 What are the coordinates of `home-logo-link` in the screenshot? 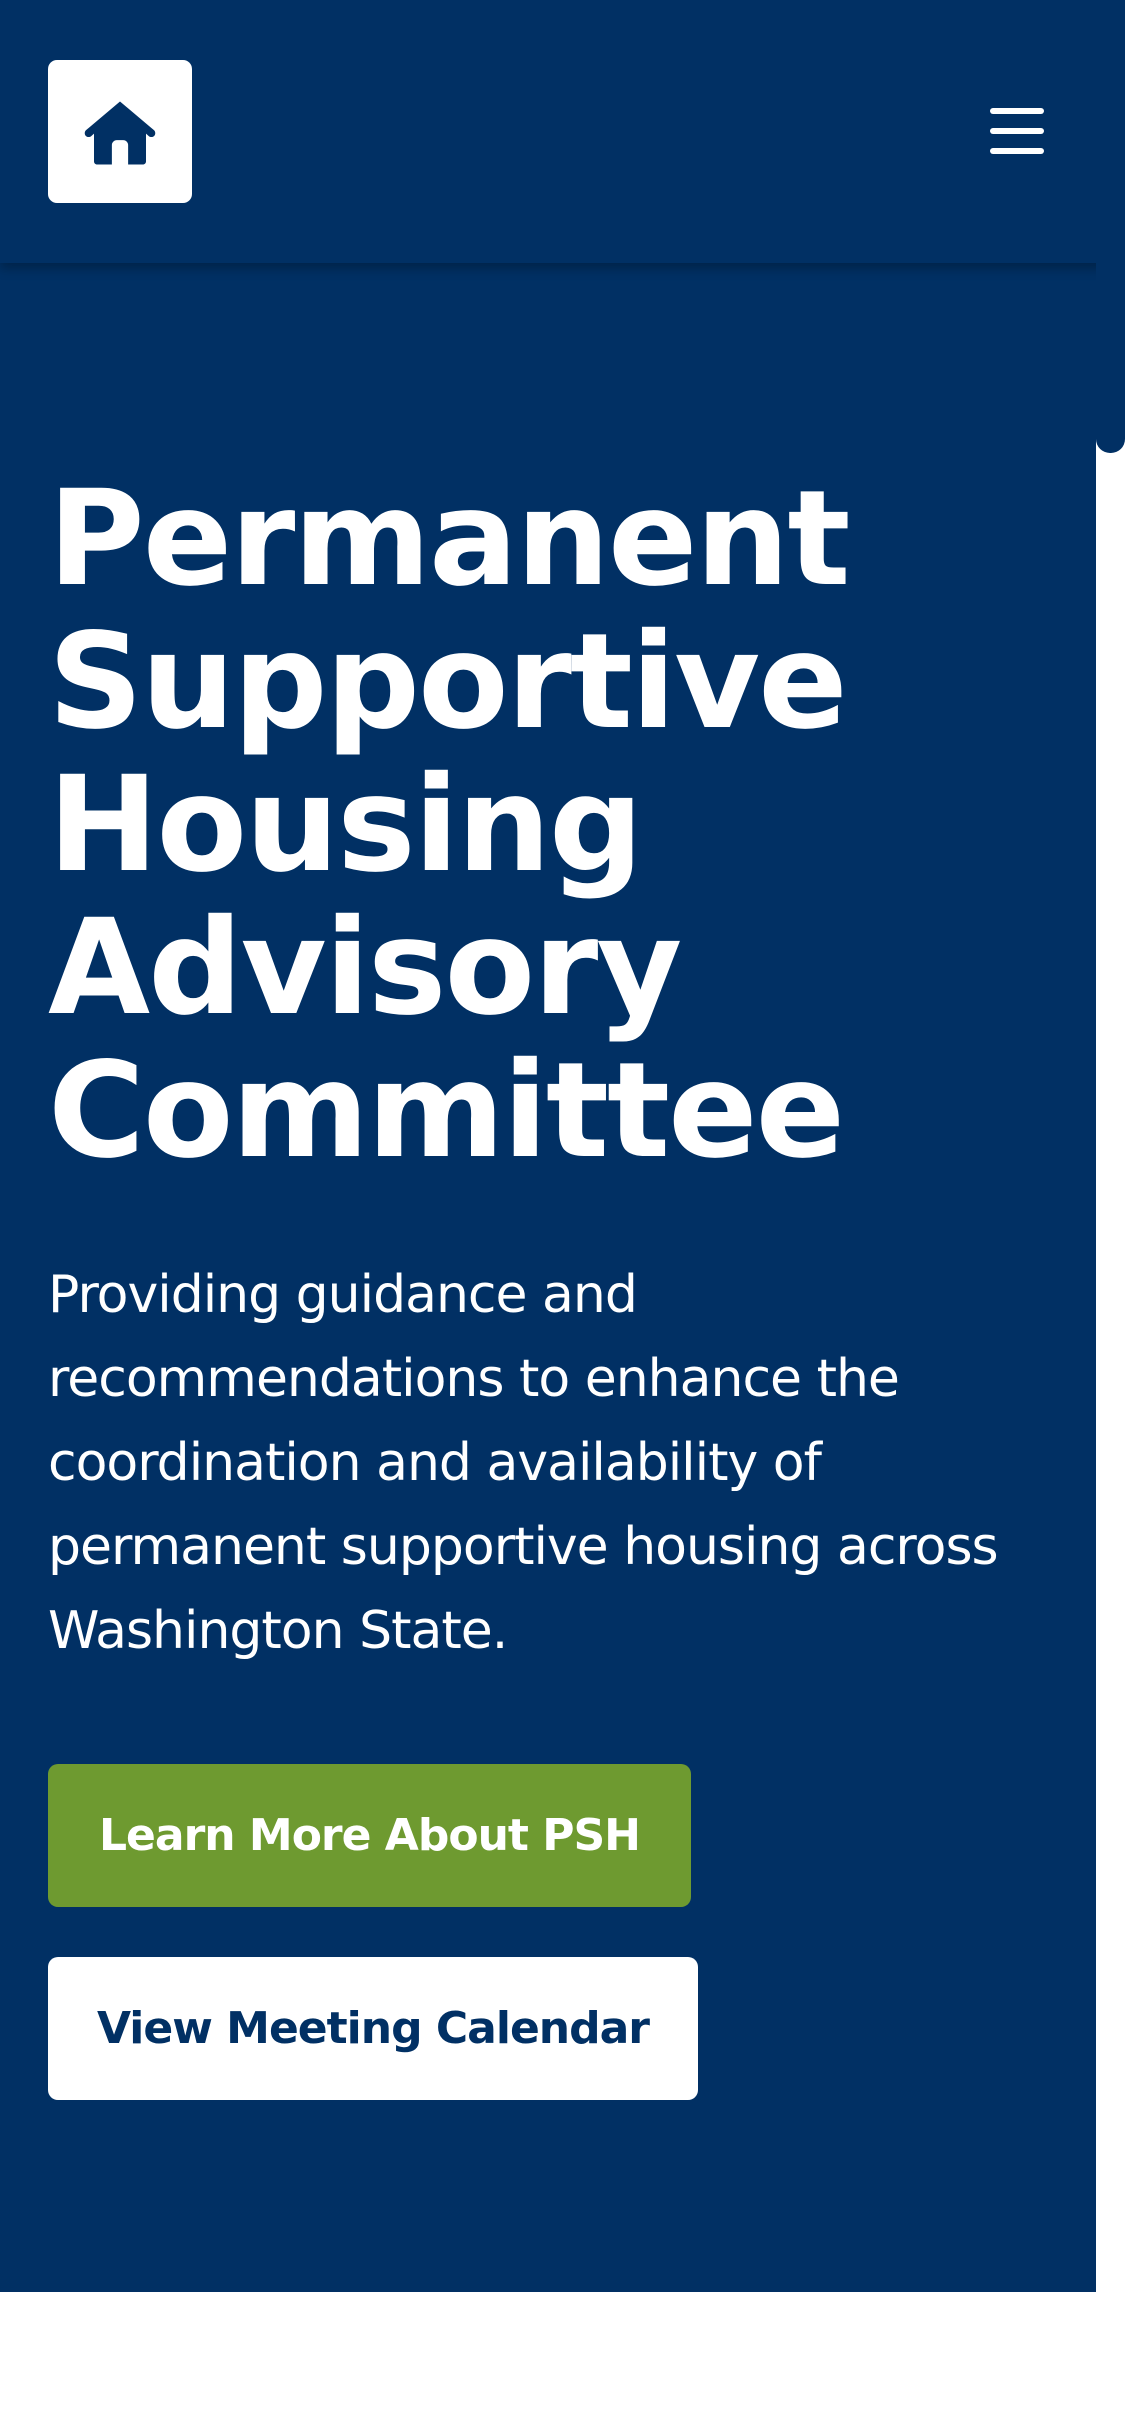 It's located at (120, 131).